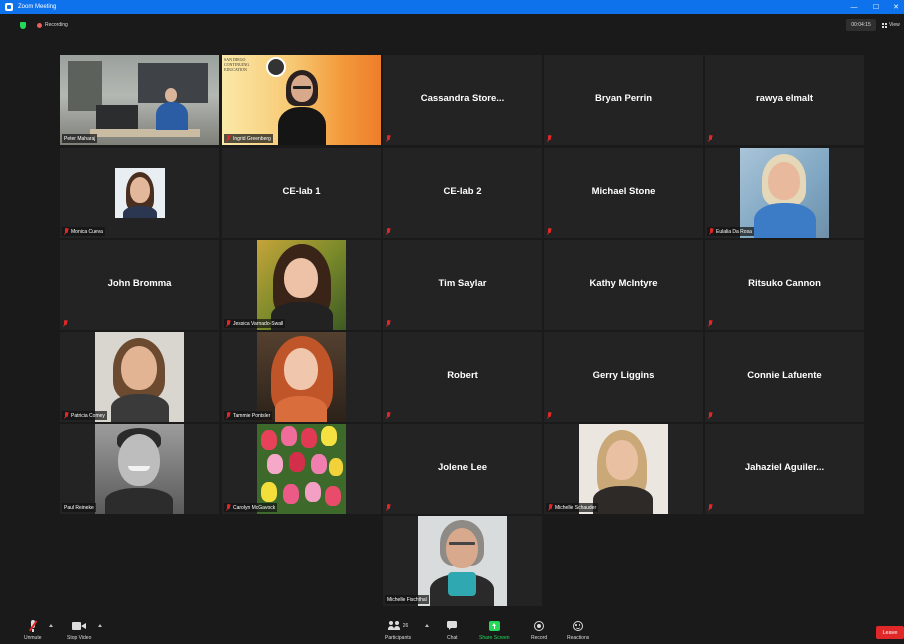 The image size is (904, 644). What do you see at coordinates (578, 626) in the screenshot?
I see `smiley-reaction-icon` at bounding box center [578, 626].